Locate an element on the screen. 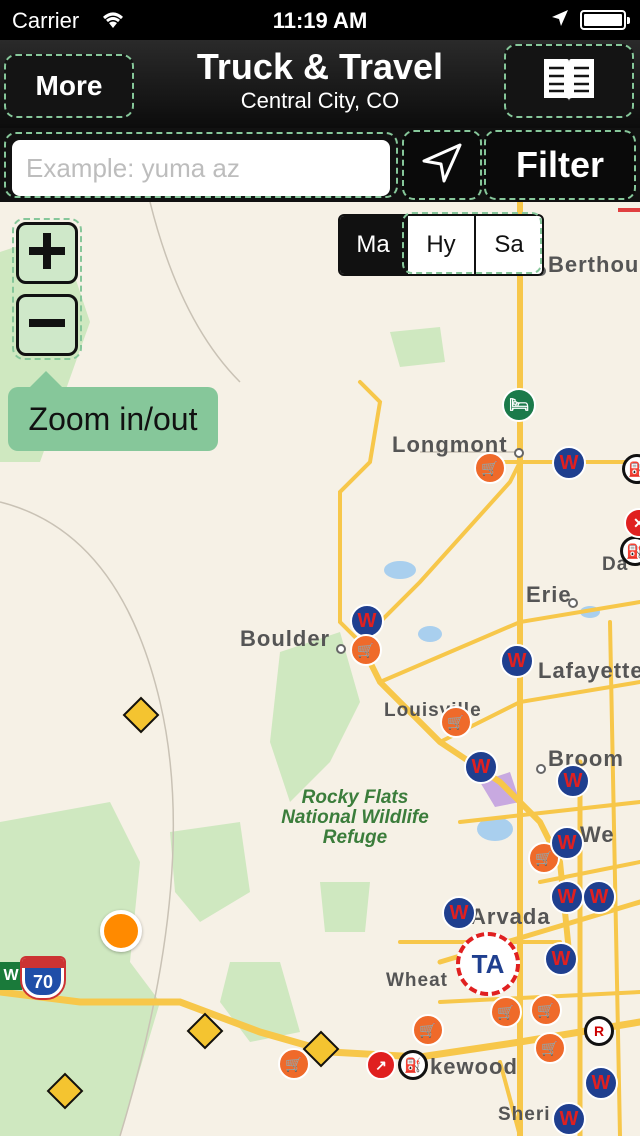 The image size is (640, 1136). current-city: Central City, CO is located at coordinates (320, 100).